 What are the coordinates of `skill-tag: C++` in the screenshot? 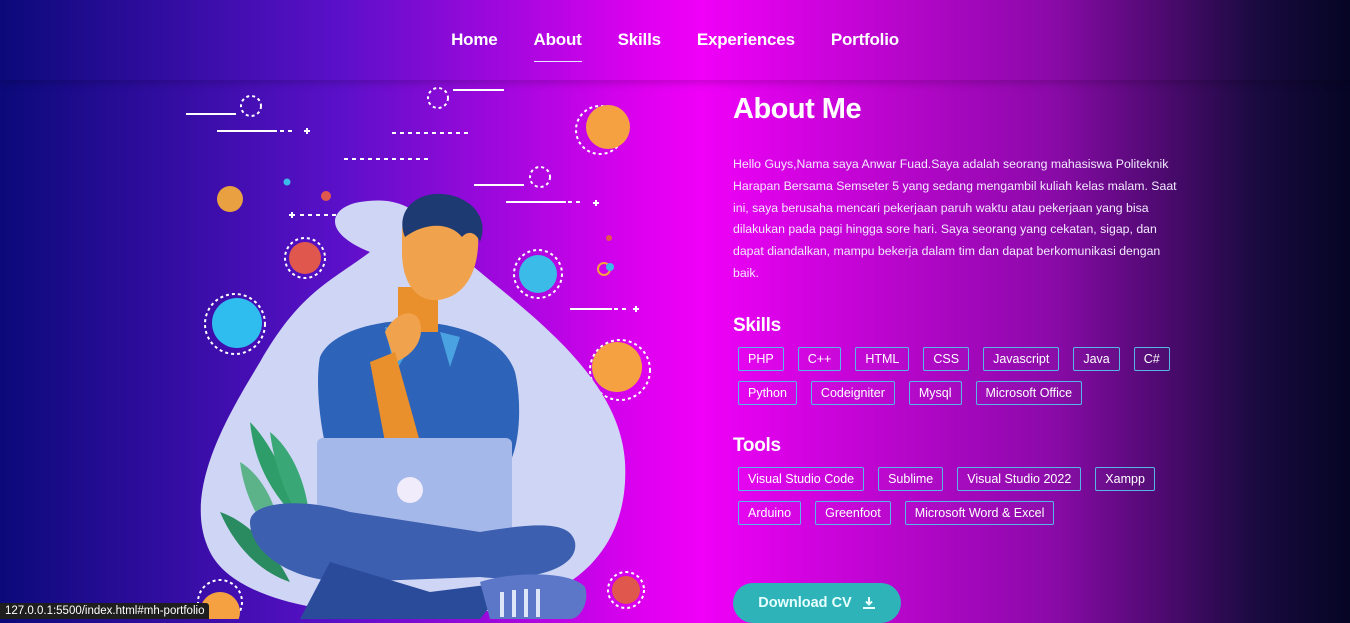 It's located at (819, 358).